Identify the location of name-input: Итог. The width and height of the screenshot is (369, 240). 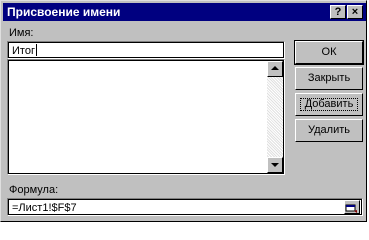
(146, 50).